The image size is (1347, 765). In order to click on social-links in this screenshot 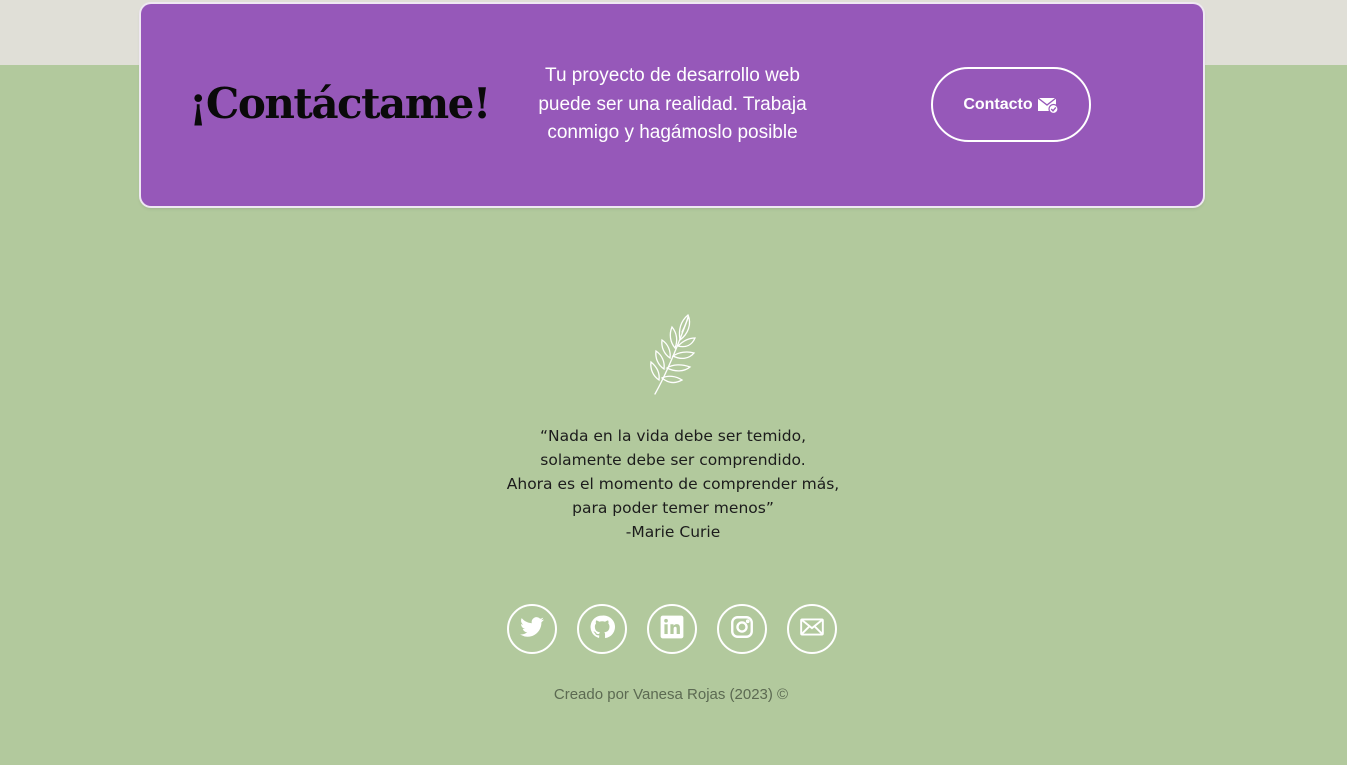, I will do `click(672, 629)`.